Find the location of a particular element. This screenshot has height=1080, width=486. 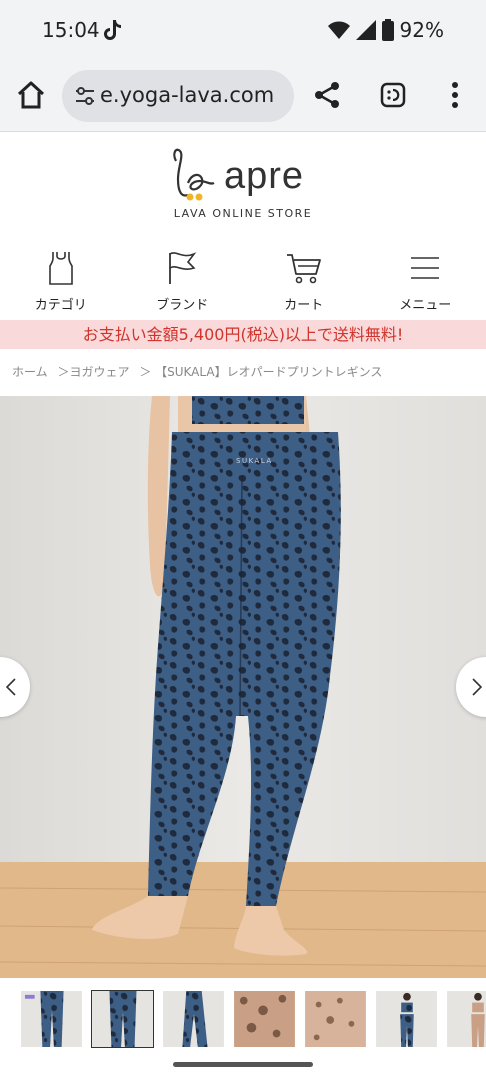

thumbnail-active is located at coordinates (122, 1019).